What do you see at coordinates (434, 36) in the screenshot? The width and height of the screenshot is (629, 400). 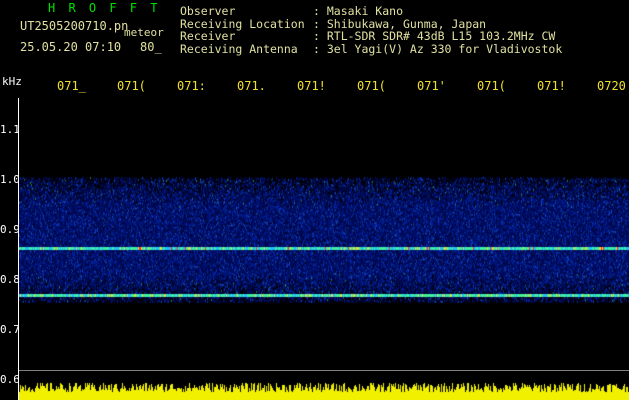 I see `meta-value: : RTL-SDR SDR# 43dB L15 103.2MHz CW` at bounding box center [434, 36].